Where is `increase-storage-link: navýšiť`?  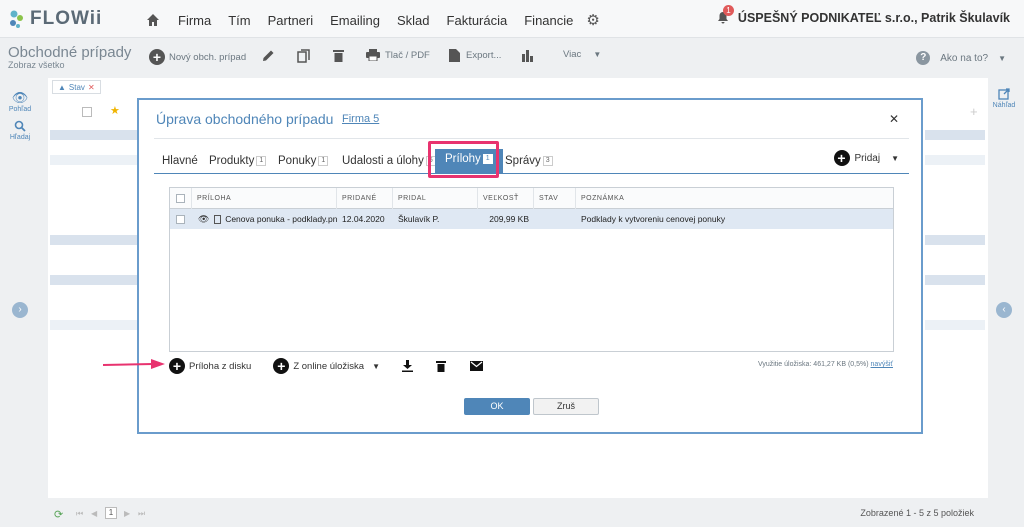
increase-storage-link: navýšiť is located at coordinates (882, 364).